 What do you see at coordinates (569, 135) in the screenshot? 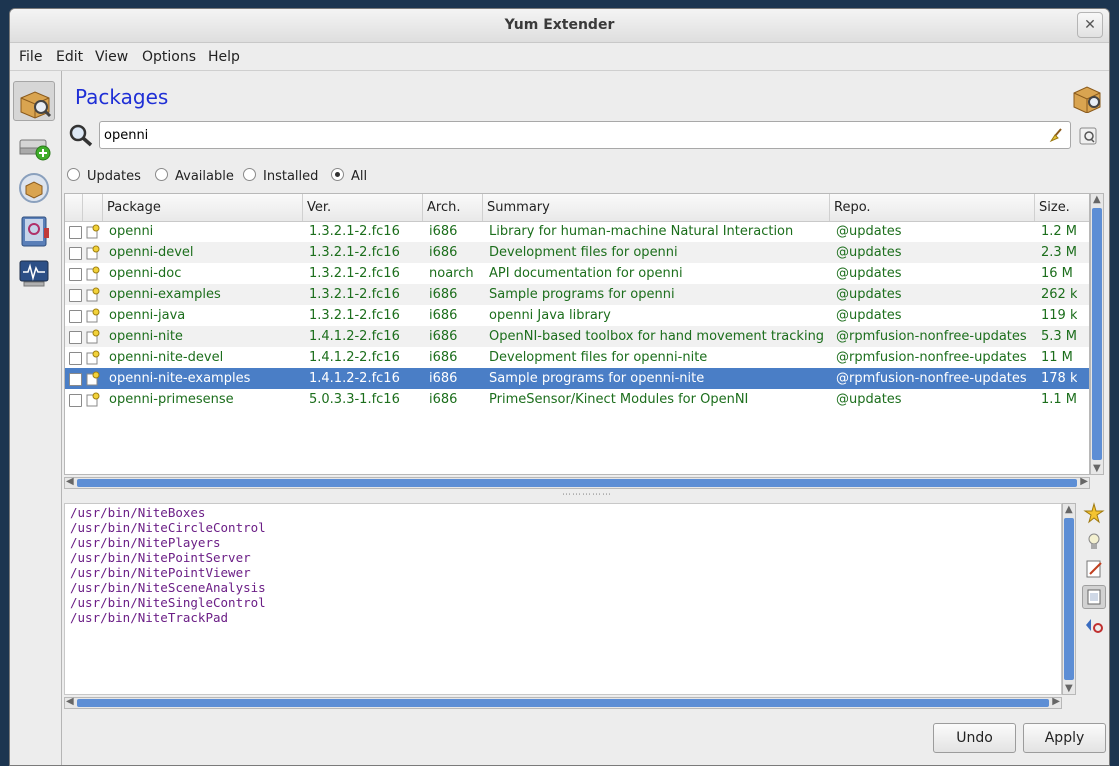
I see `search-input` at bounding box center [569, 135].